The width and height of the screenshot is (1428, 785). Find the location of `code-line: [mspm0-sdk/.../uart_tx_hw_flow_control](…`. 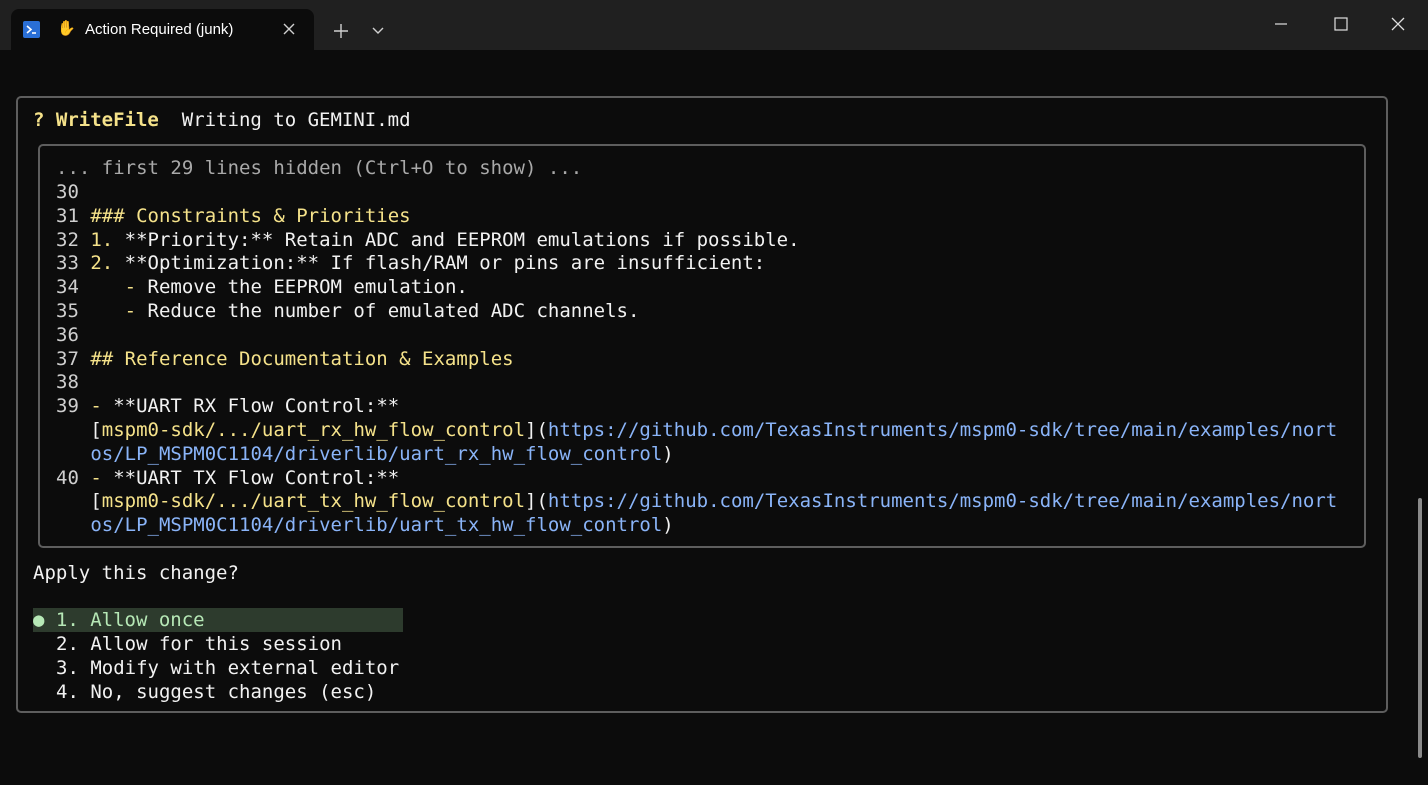

code-line: [mspm0-sdk/.../uart_tx_hw_flow_control](… is located at coordinates (696, 501).